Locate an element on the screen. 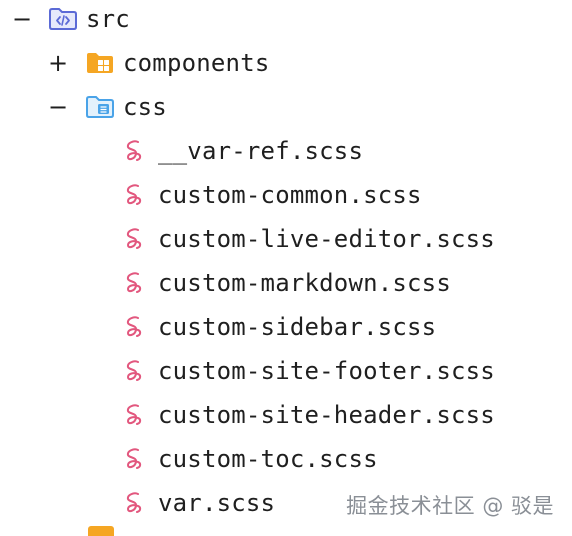 The height and width of the screenshot is (536, 572). tree-row-file: custom-toc.scss is located at coordinates (286, 459).